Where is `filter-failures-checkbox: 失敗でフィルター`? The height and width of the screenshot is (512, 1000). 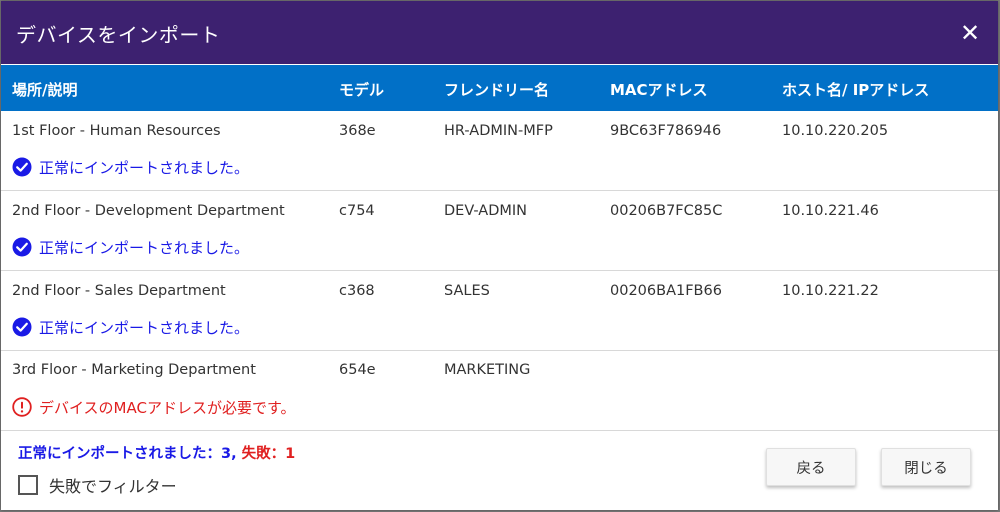 filter-failures-checkbox: 失敗でフィルター is located at coordinates (97, 485).